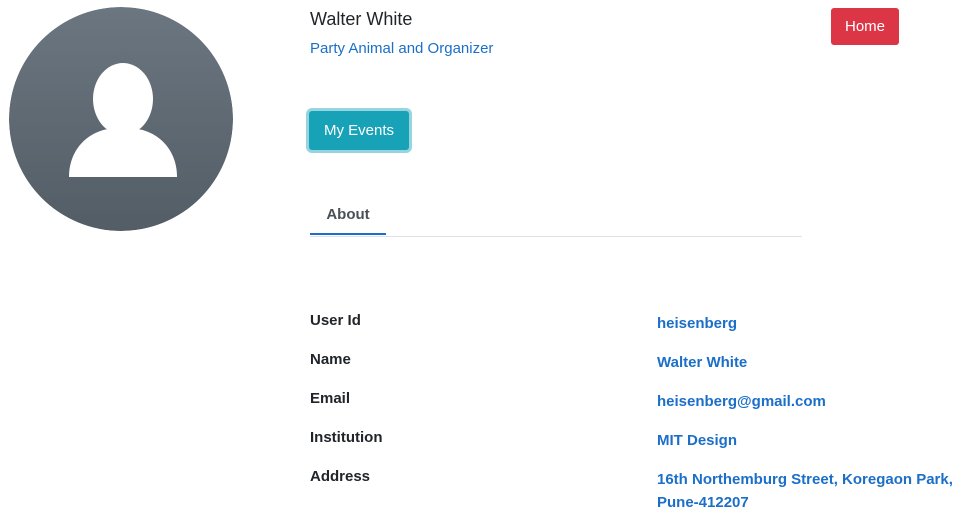 This screenshot has height=508, width=972. Describe the element at coordinates (697, 440) in the screenshot. I see `institution-value: MIT Design` at that location.